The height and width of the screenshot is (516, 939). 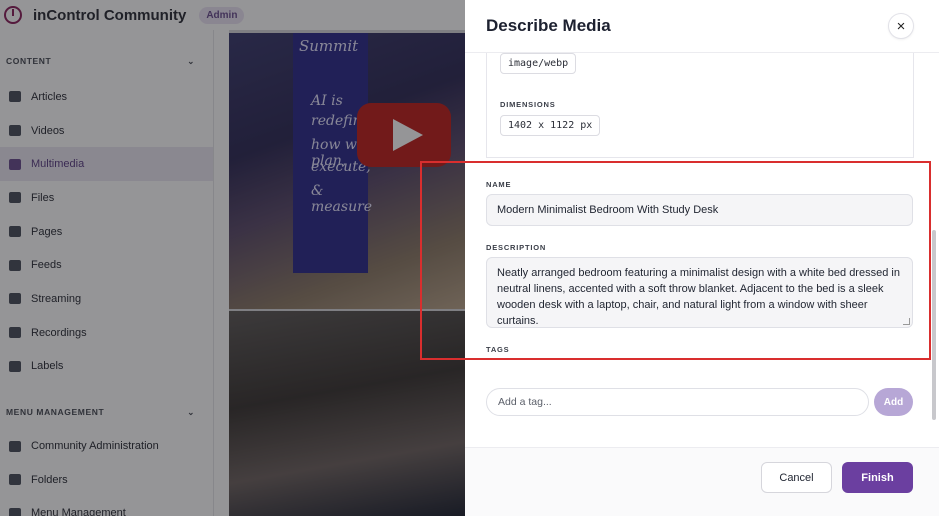 I want to click on media-info-card: image/webp DIMENSIONS 1402 x 1122 px, so click(x=700, y=105).